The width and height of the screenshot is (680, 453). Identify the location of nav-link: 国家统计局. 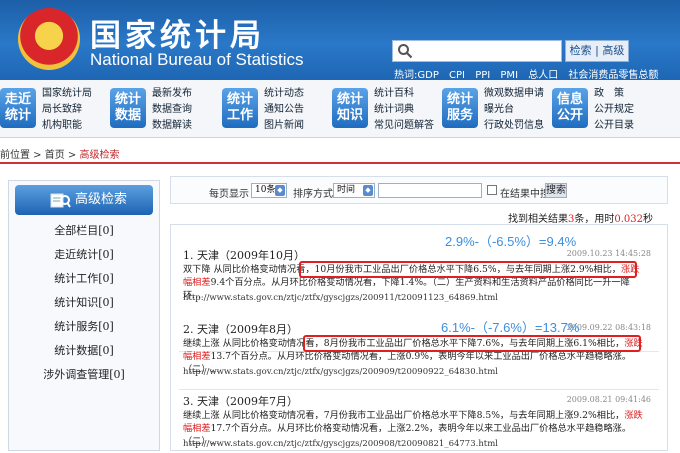
(78, 94).